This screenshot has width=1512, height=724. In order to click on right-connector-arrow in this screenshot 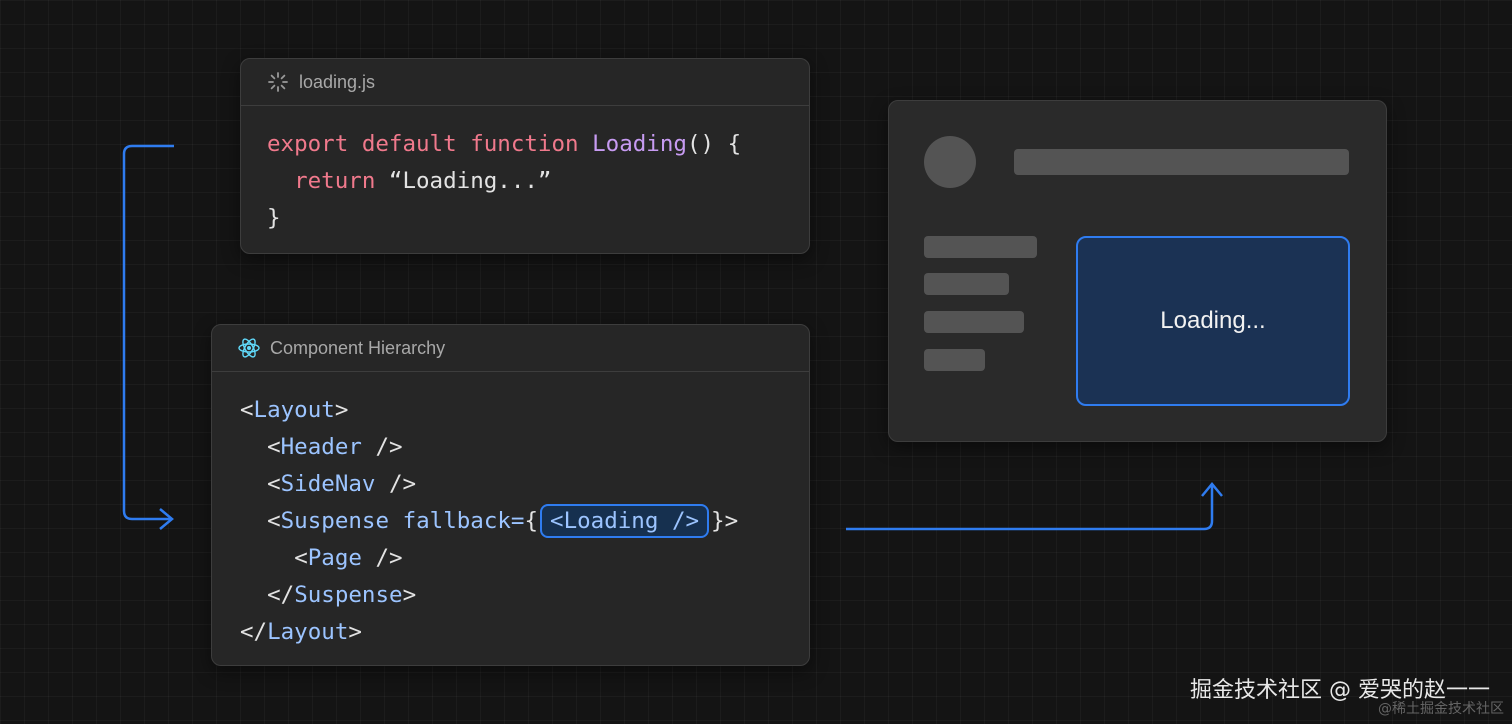, I will do `click(1030, 508)`.